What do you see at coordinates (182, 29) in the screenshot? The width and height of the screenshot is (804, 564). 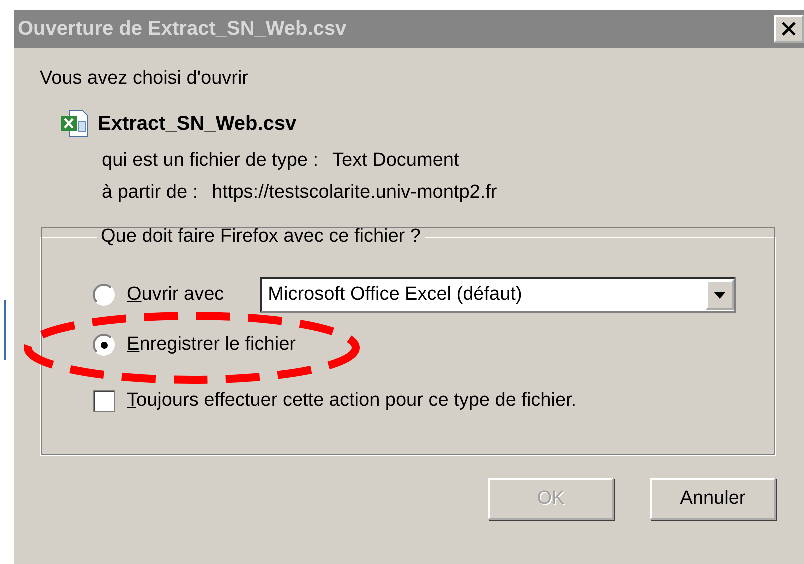 I see `window-title: Ouverture de Extract_SN_Web.csv` at bounding box center [182, 29].